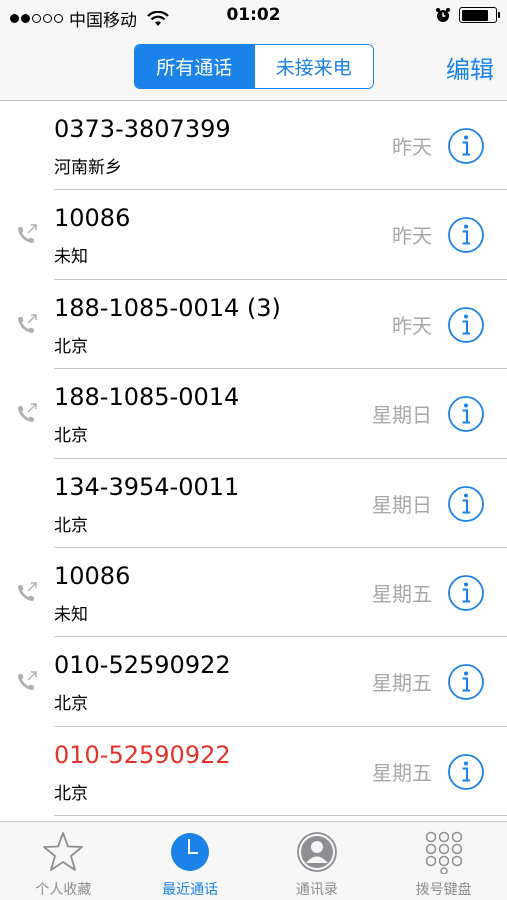 This screenshot has height=900, width=507. What do you see at coordinates (313, 66) in the screenshot?
I see `segment-missed-calls: 未接来电` at bounding box center [313, 66].